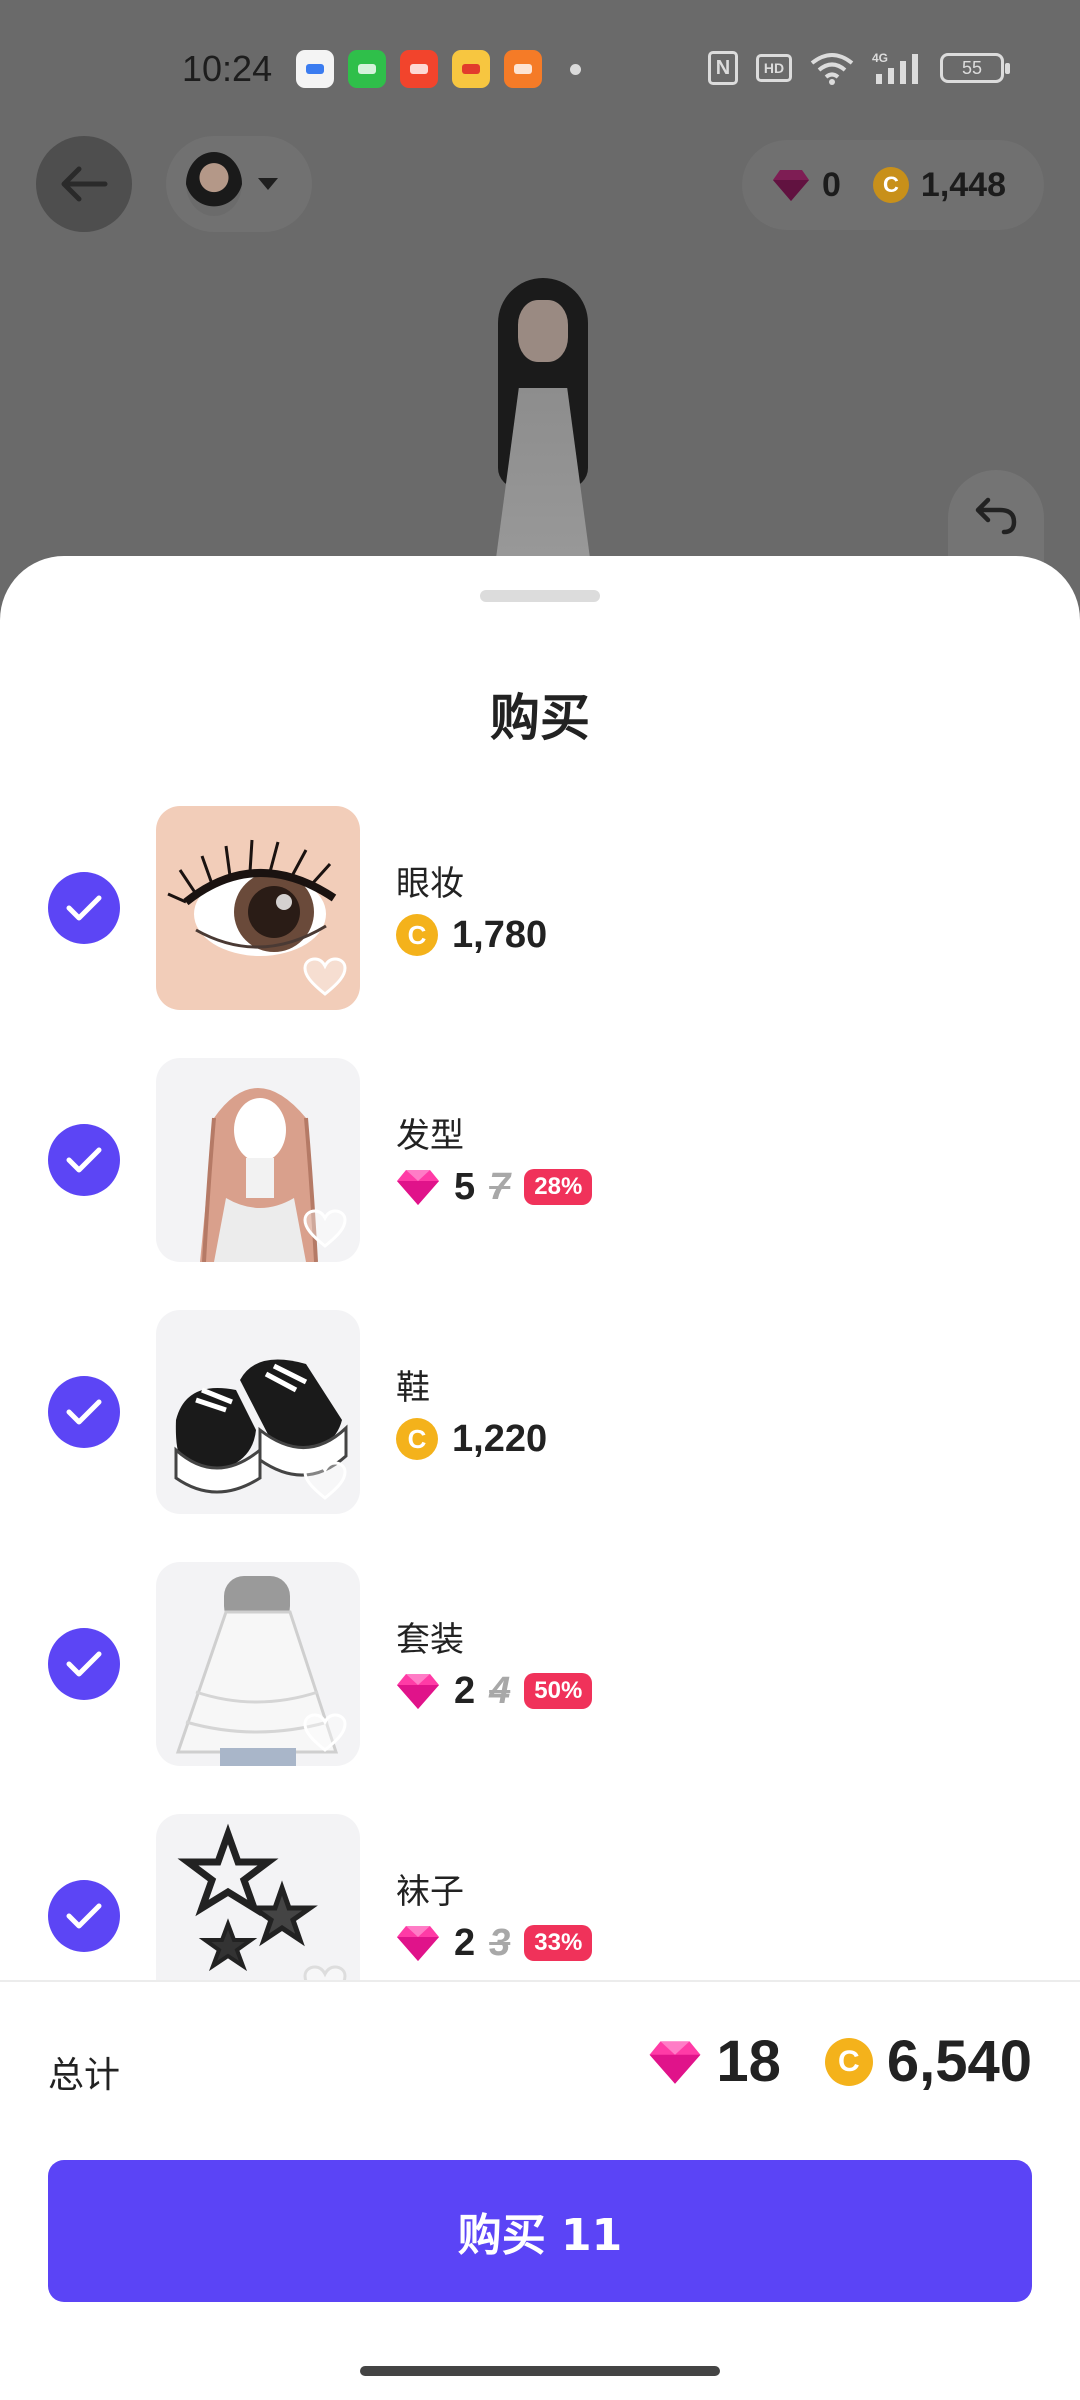  Describe the element at coordinates (540, 1161) in the screenshot. I see `list-item: 发型 5 7 28%` at that location.